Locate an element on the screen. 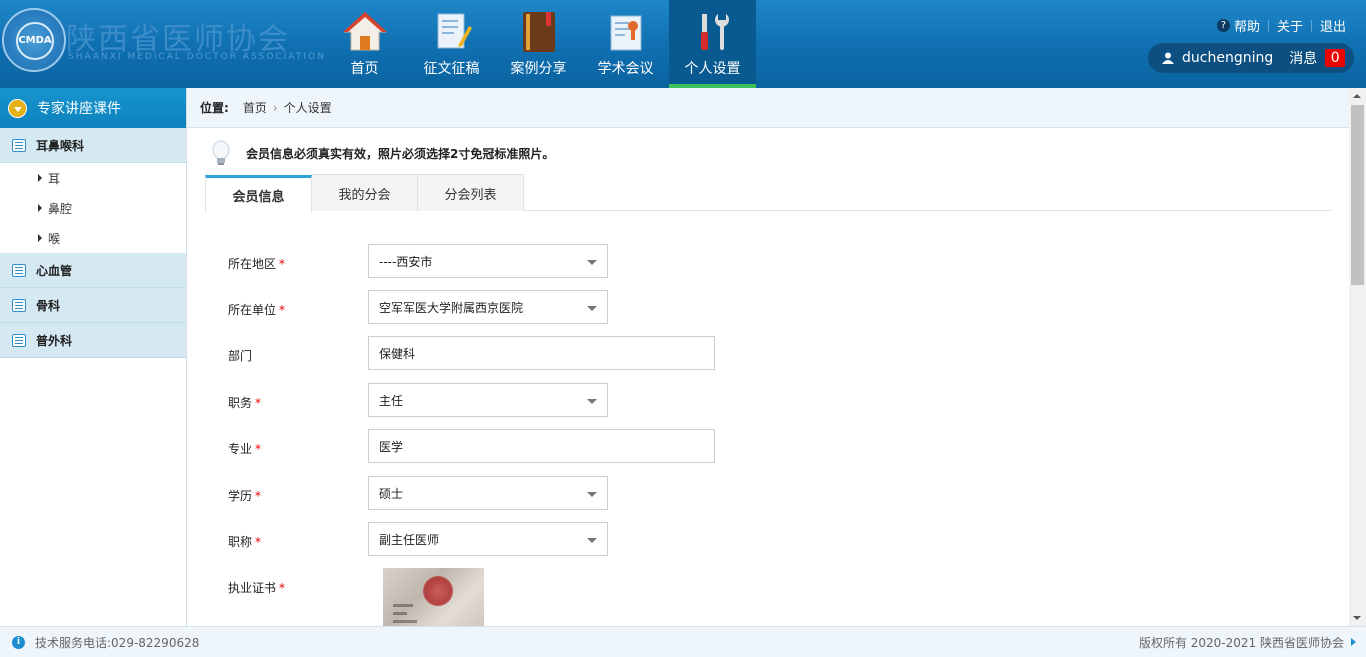 The height and width of the screenshot is (657, 1366). department-input: 保健科 is located at coordinates (541, 353).